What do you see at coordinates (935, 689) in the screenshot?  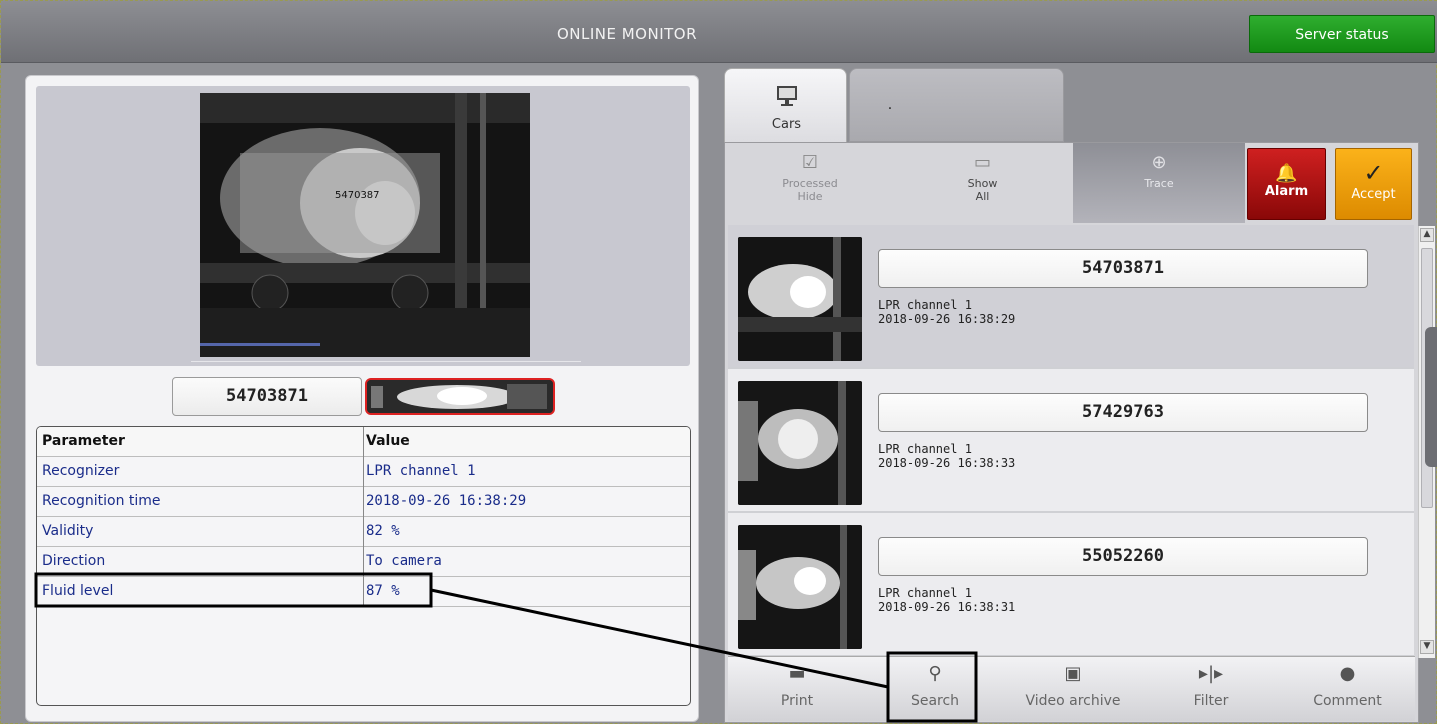 I see `search-button: ⚲ Search` at bounding box center [935, 689].